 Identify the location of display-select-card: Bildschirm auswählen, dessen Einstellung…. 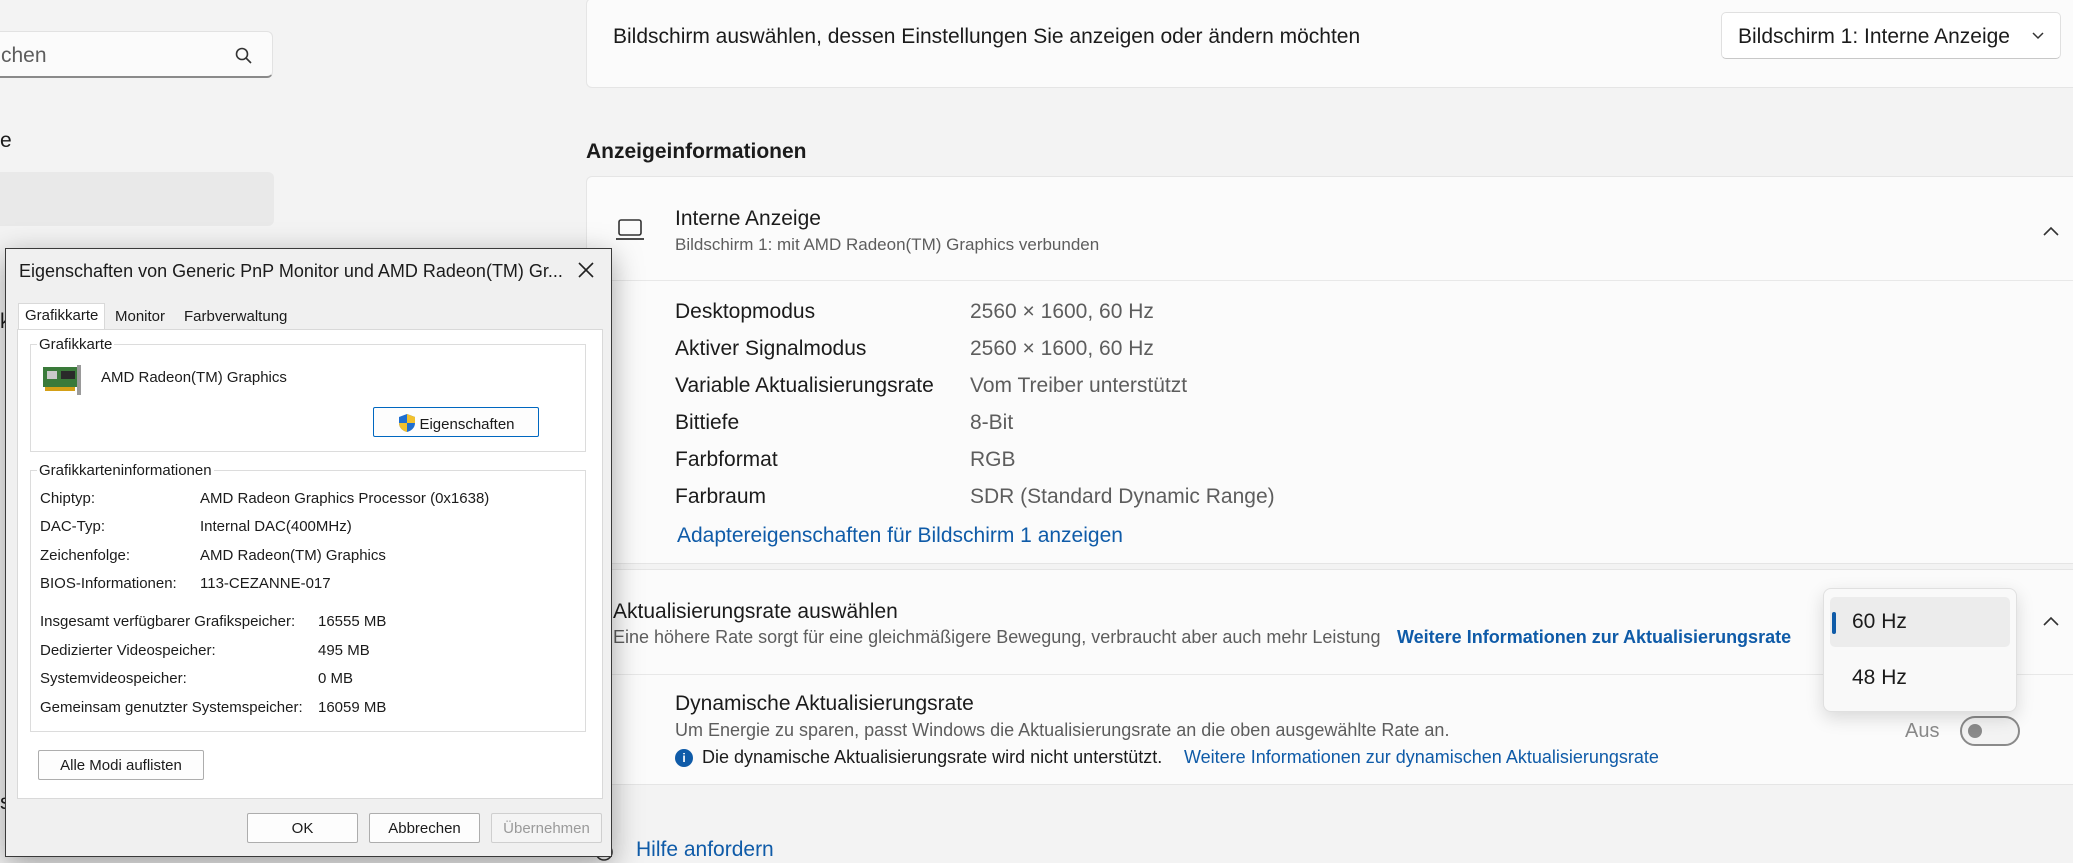
(1329, 44).